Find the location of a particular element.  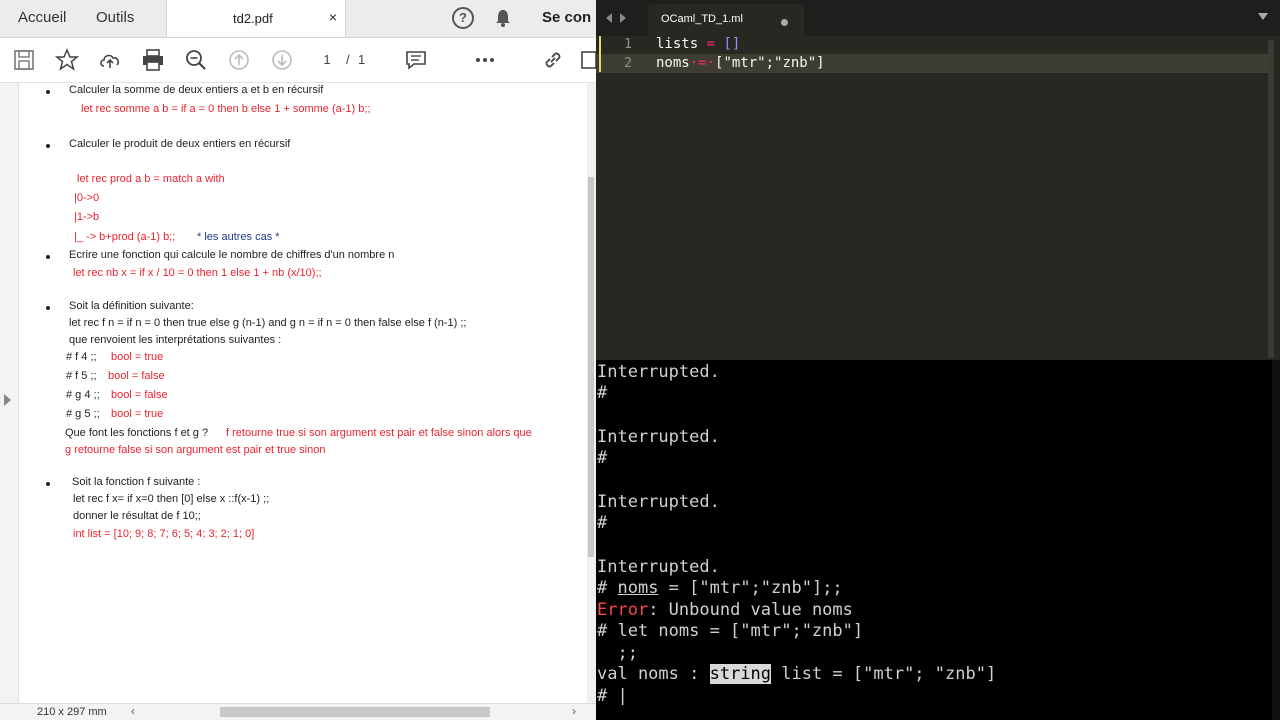

scroll-right-icon: › is located at coordinates (574, 711).